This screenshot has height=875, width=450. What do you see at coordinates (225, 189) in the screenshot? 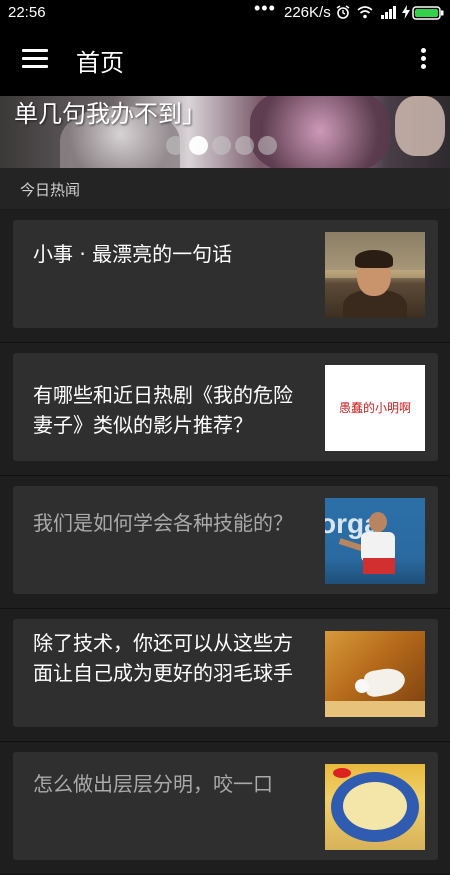
I see `section-header: 今日热闻` at bounding box center [225, 189].